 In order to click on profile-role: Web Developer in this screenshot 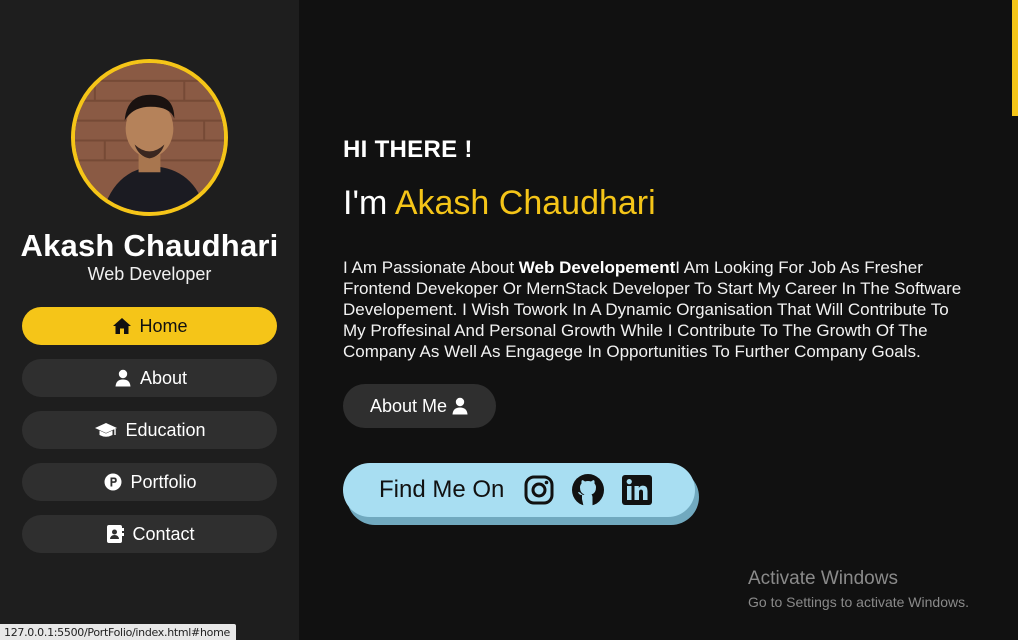, I will do `click(149, 274)`.